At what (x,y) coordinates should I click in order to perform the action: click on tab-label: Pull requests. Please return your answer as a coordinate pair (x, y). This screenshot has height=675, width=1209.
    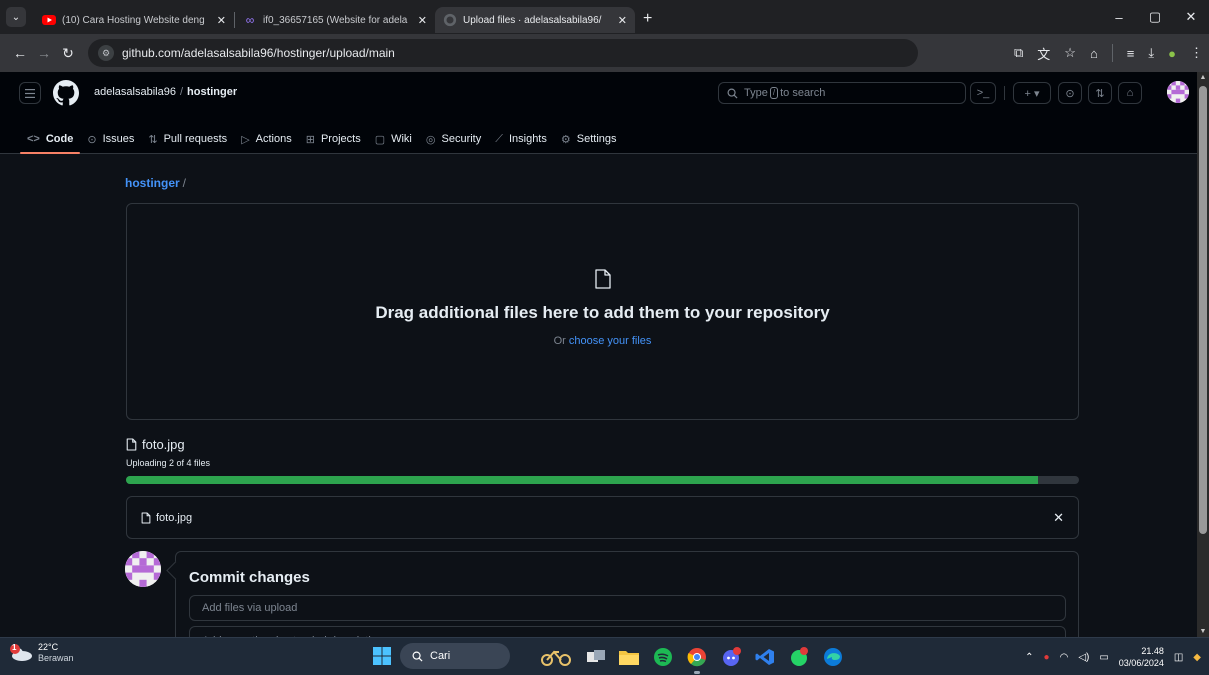
    Looking at the image, I should click on (195, 139).